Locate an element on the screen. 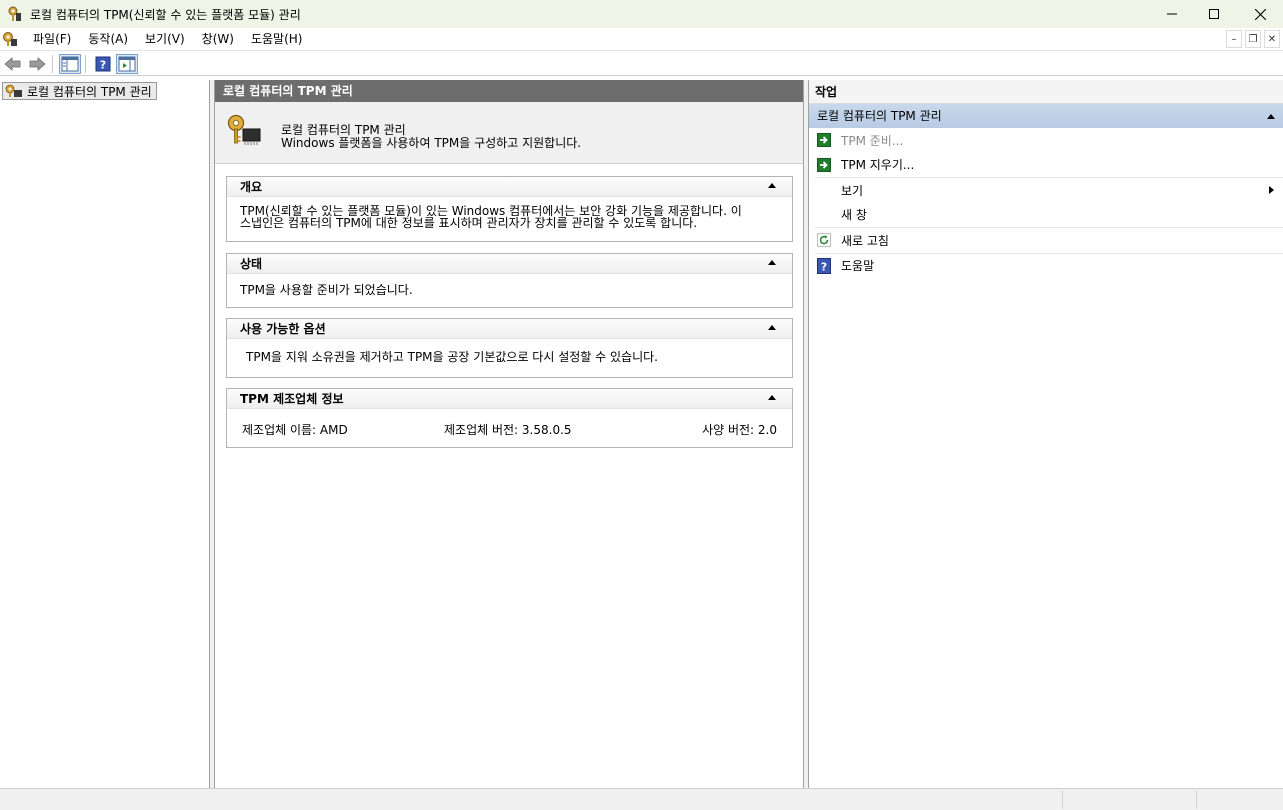 This screenshot has height=810, width=1283. show-hide-tree-button is located at coordinates (70, 63).